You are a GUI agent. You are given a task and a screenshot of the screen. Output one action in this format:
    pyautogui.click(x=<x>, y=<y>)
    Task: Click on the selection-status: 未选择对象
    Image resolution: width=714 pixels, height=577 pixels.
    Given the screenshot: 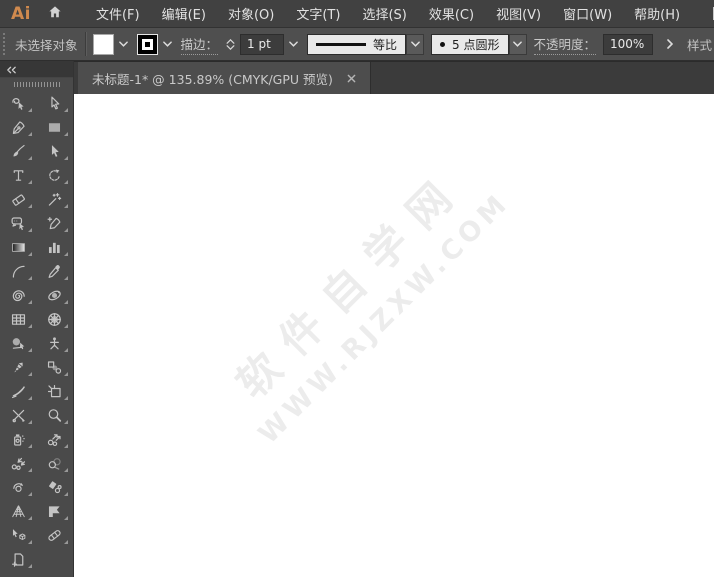 What is the action you would take?
    pyautogui.click(x=46, y=45)
    